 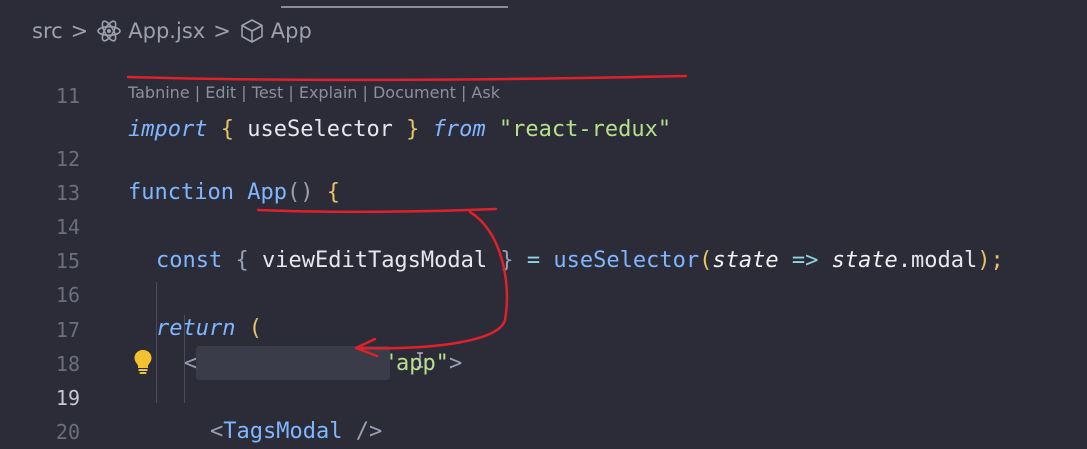 I want to click on breadcrumb-src: src, so click(x=47, y=31).